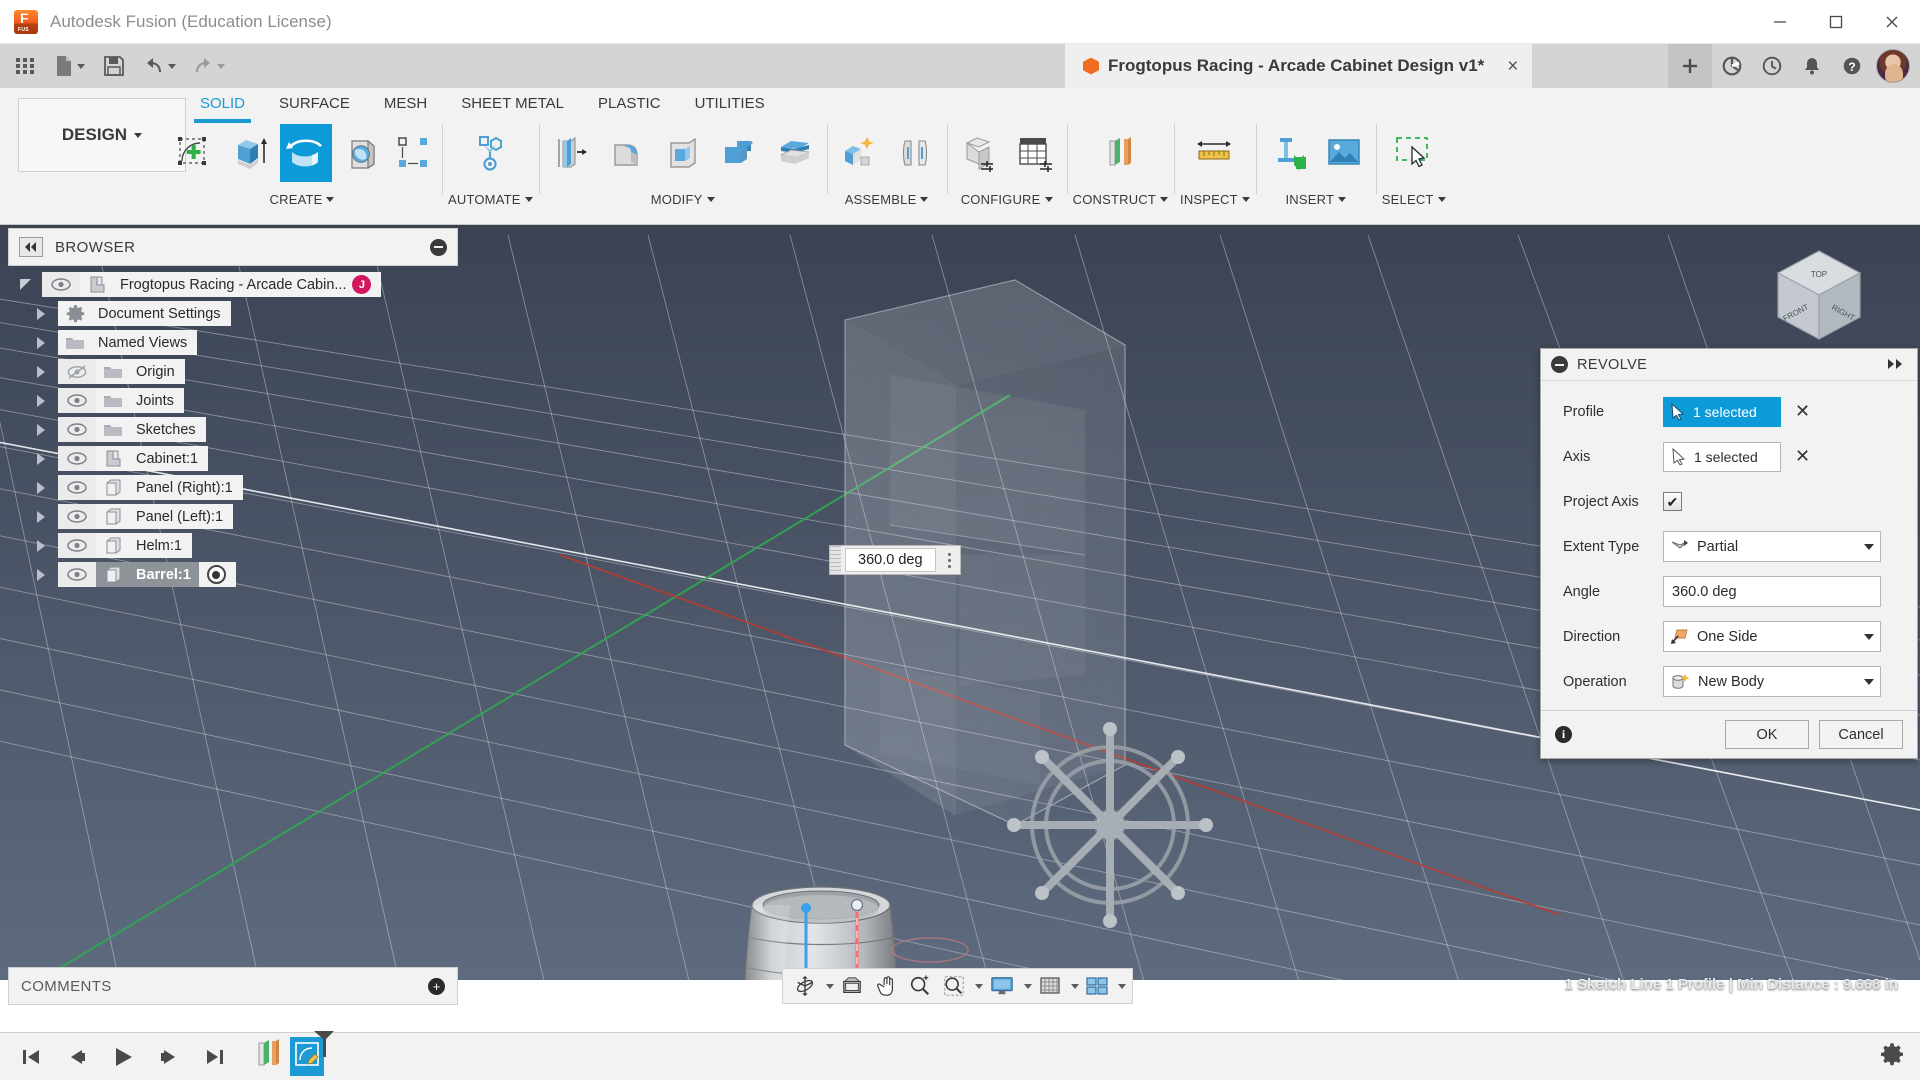  What do you see at coordinates (25, 284) in the screenshot?
I see `expand-arrow-open` at bounding box center [25, 284].